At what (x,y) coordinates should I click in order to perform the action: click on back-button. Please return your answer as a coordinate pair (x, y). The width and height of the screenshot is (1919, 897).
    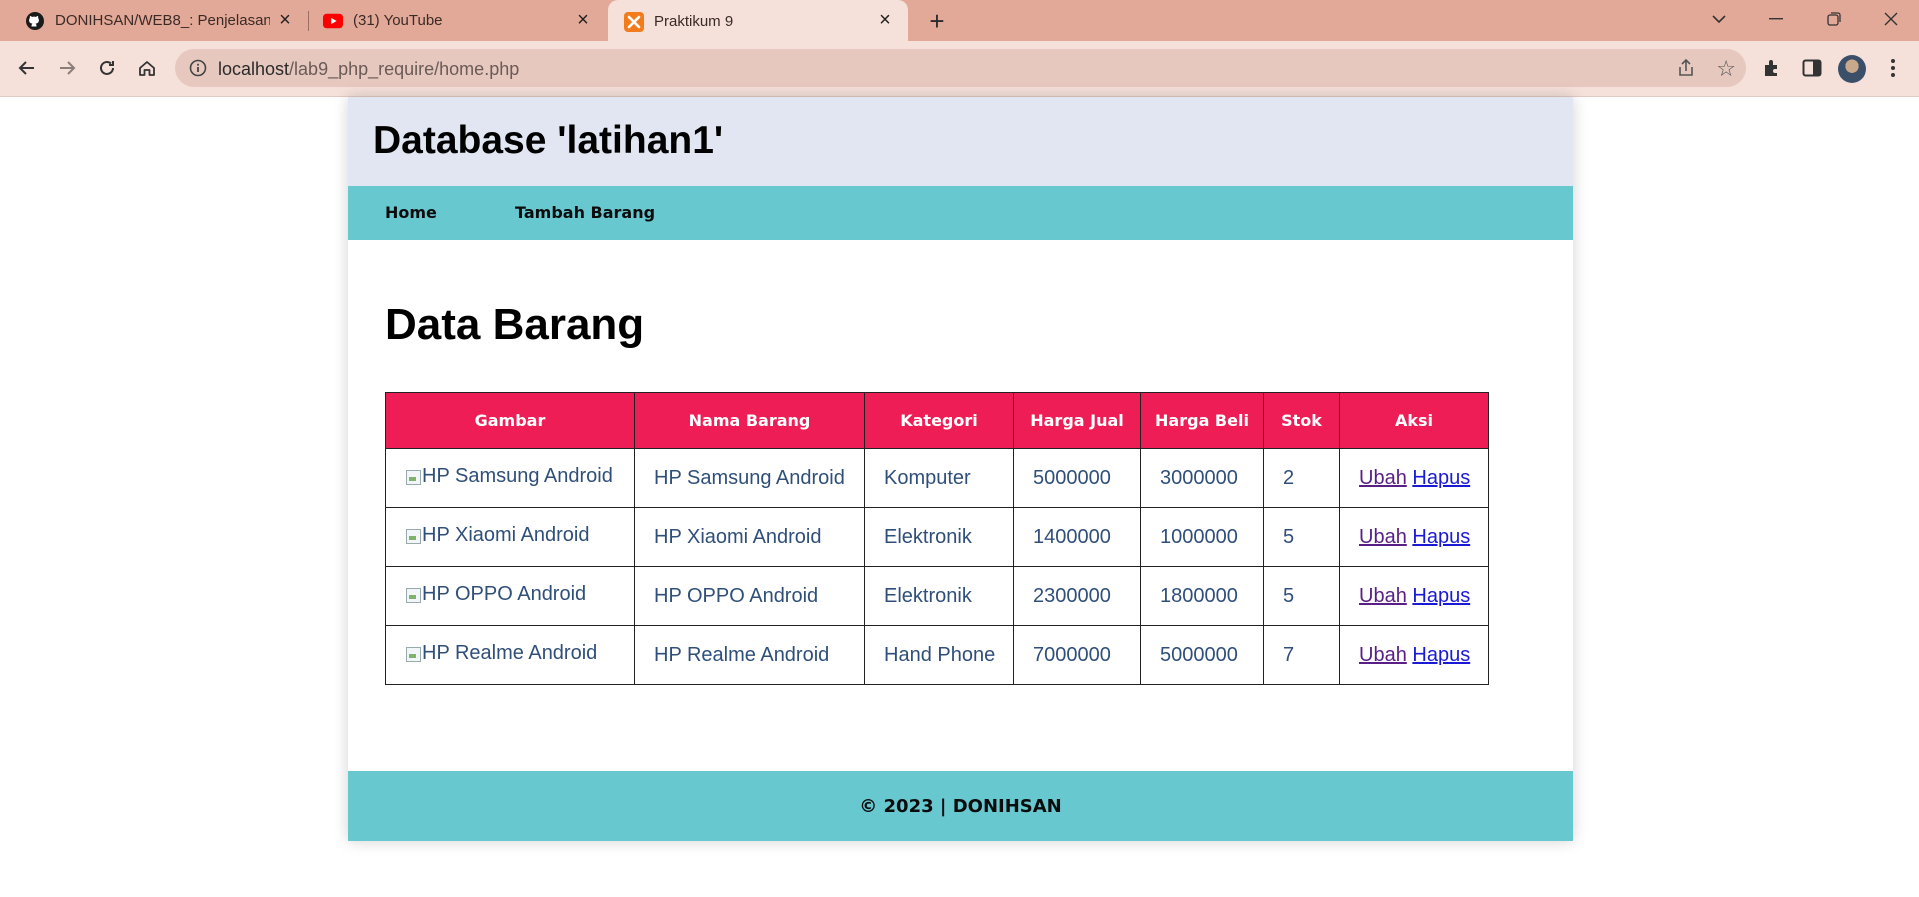
    Looking at the image, I should click on (27, 68).